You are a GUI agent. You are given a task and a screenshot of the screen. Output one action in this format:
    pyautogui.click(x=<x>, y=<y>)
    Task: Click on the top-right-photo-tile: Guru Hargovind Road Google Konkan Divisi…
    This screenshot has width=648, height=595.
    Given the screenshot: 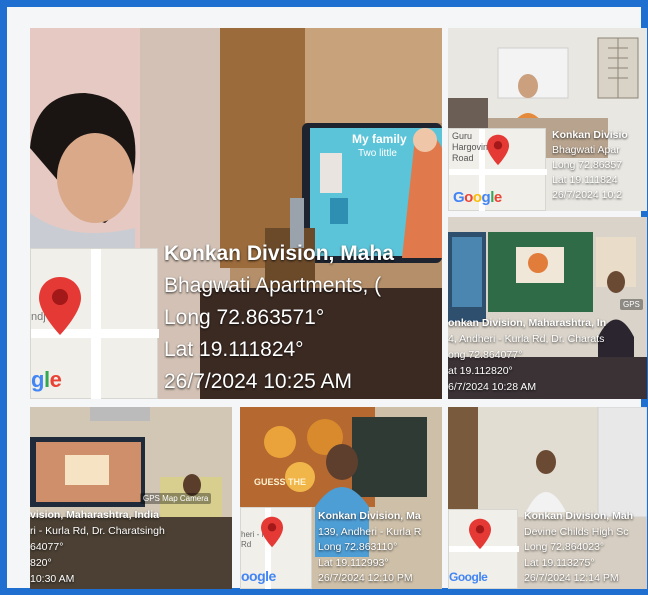 What is the action you would take?
    pyautogui.click(x=547, y=119)
    